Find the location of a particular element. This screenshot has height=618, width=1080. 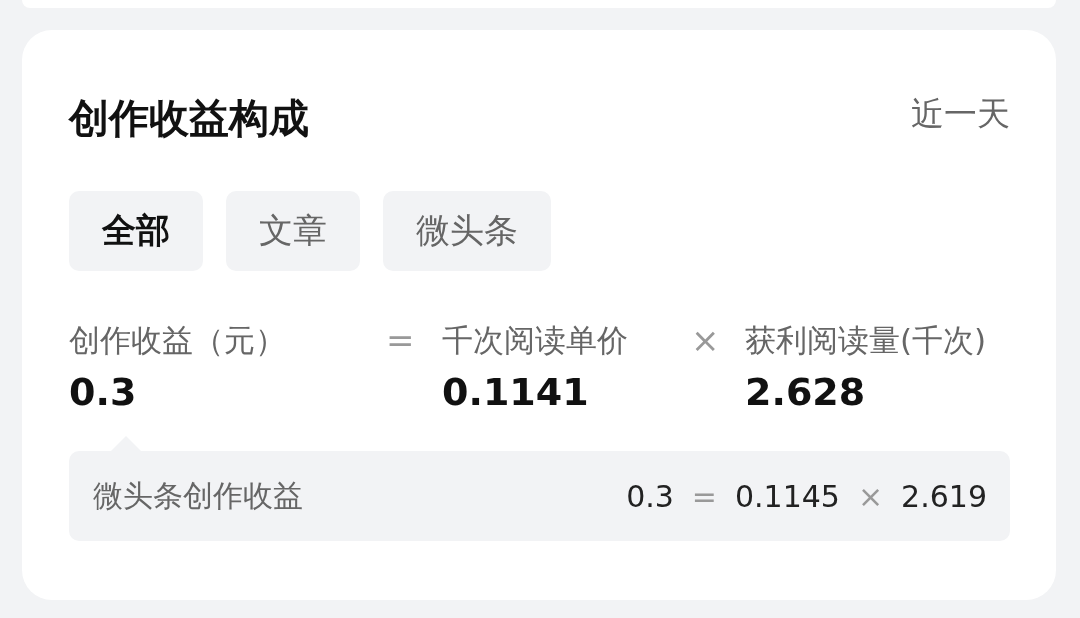

breakdown-value: 2.619 is located at coordinates (944, 496).